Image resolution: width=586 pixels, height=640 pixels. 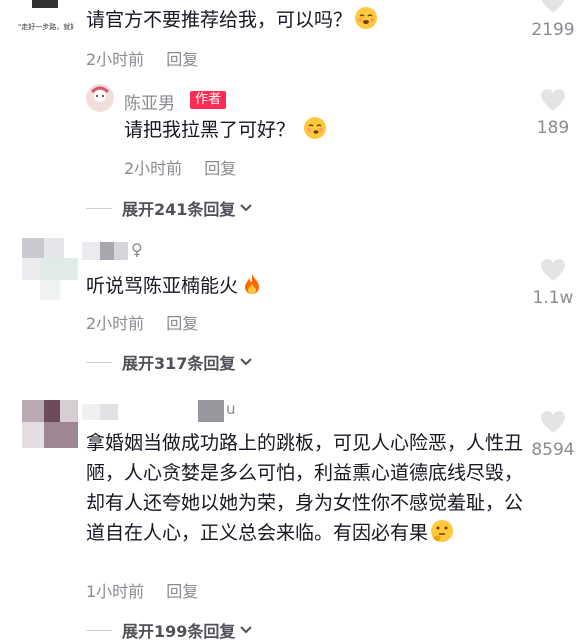 What do you see at coordinates (553, 450) in the screenshot?
I see `like-count: 8594` at bounding box center [553, 450].